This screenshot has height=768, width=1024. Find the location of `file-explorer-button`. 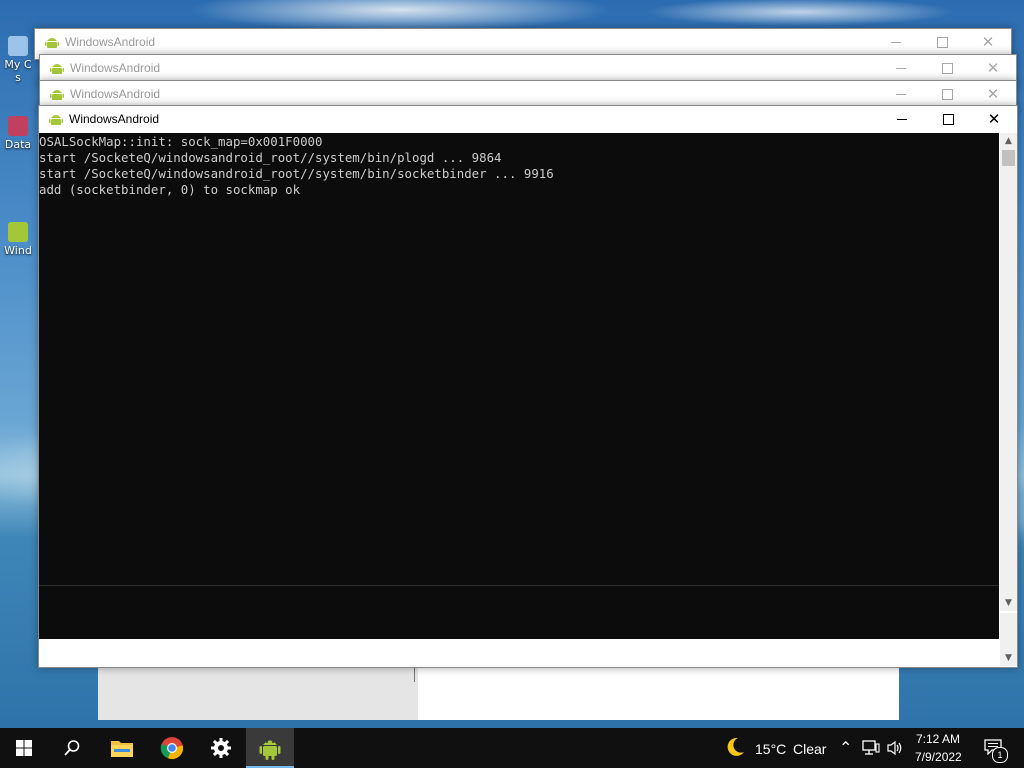

file-explorer-button is located at coordinates (122, 748).